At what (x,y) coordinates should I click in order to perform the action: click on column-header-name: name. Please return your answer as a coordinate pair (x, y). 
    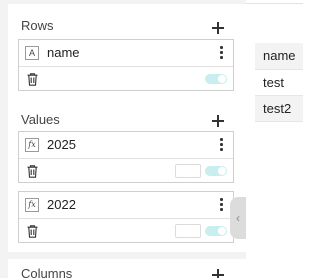
    Looking at the image, I should click on (279, 56).